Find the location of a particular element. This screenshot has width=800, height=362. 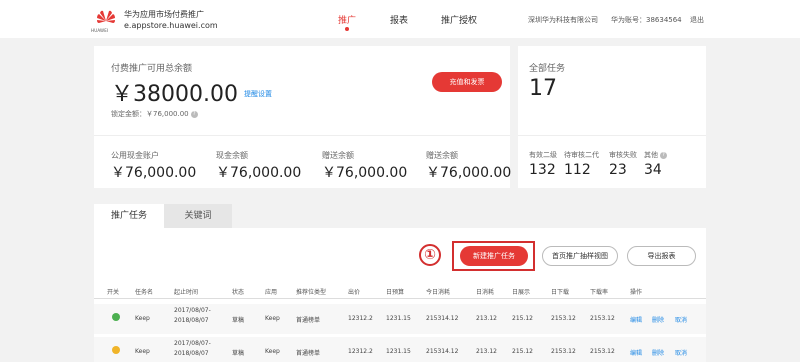

col-header: 出价 is located at coordinates (354, 291).